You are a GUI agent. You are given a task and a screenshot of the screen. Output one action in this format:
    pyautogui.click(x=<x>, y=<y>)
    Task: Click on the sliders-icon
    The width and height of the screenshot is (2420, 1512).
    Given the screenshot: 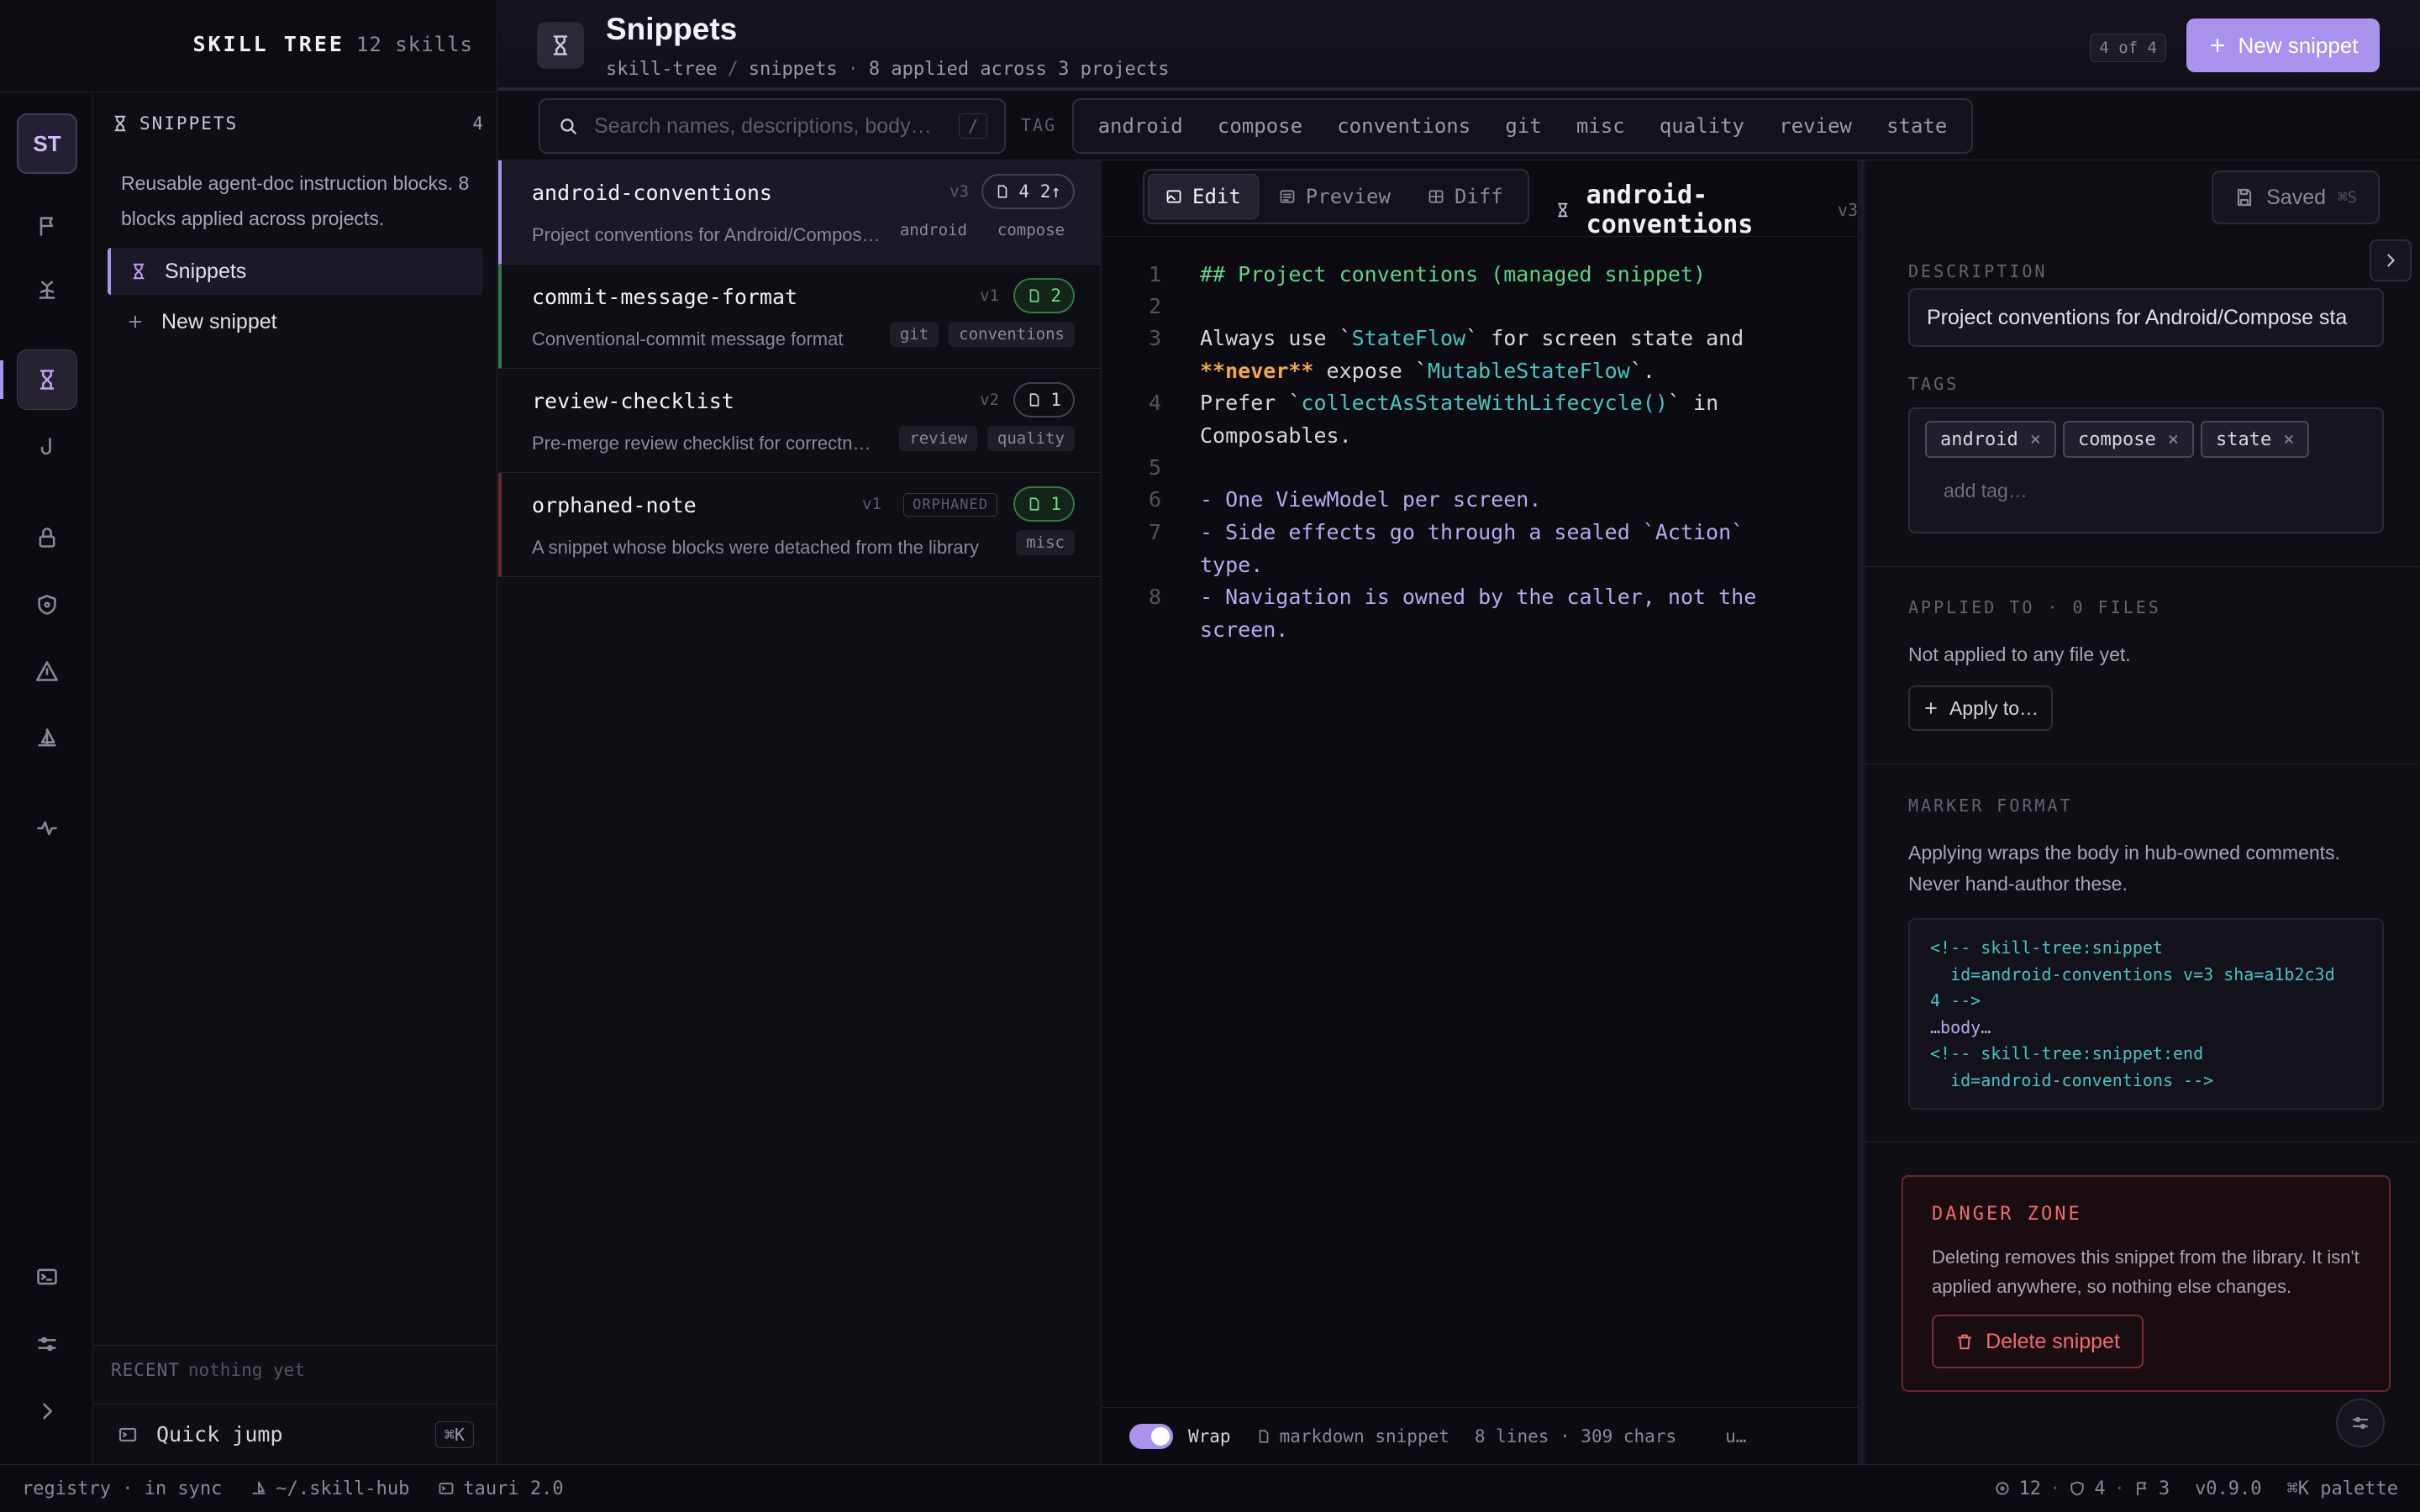 What is the action you would take?
    pyautogui.click(x=47, y=1344)
    